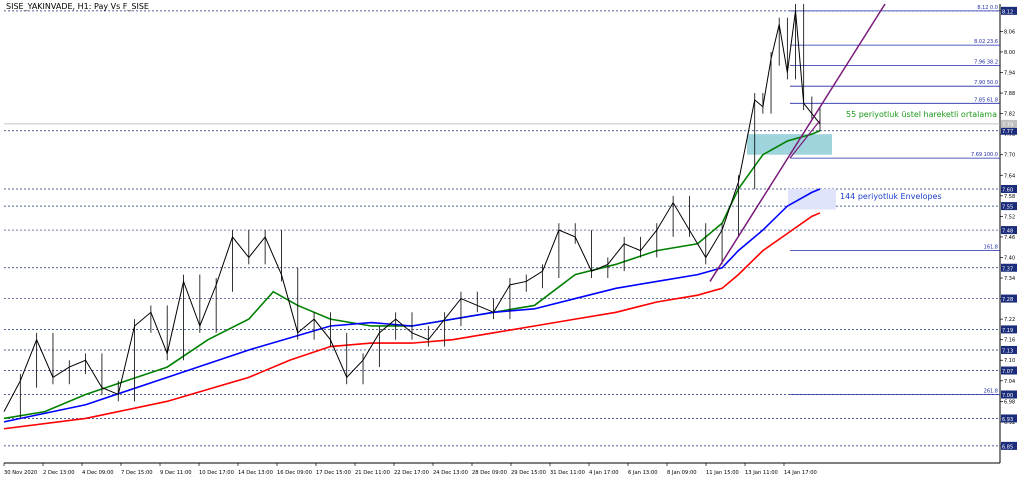  What do you see at coordinates (294, 473) in the screenshot?
I see `x-tick-label: 16 Dec 09:00` at bounding box center [294, 473].